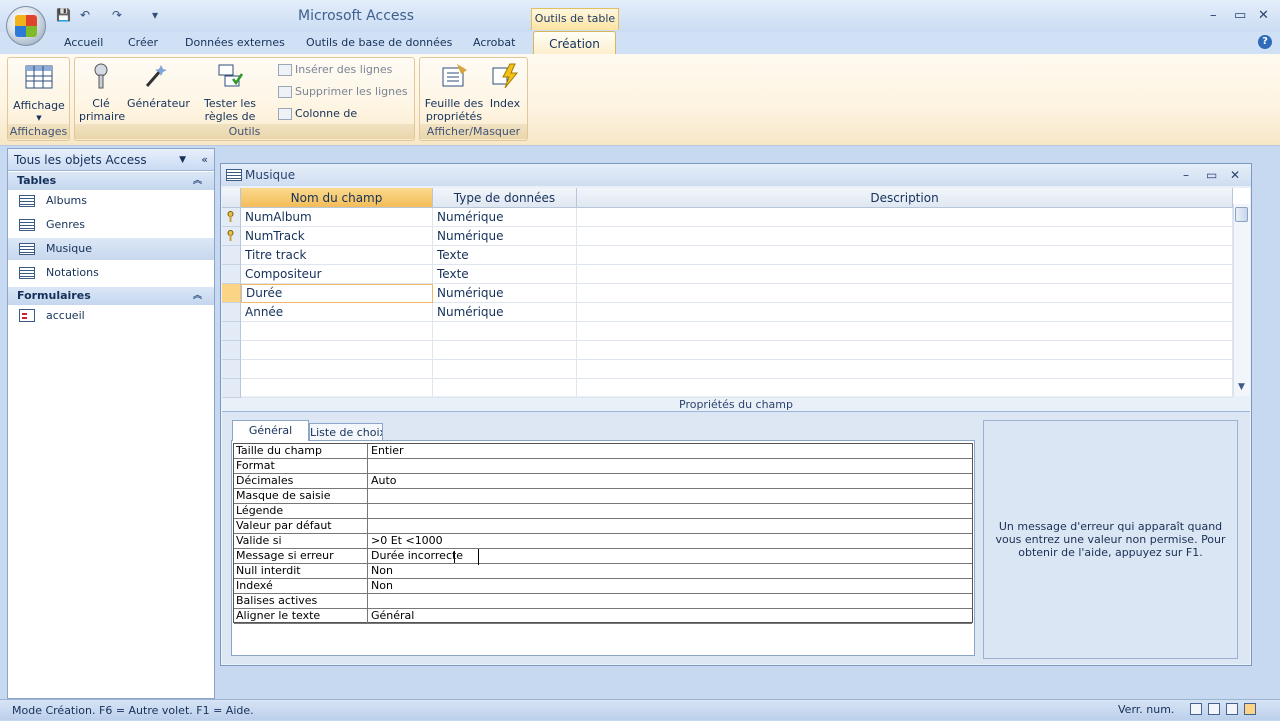 The height and width of the screenshot is (721, 1280). I want to click on field-name-cell: Durée, so click(337, 293).